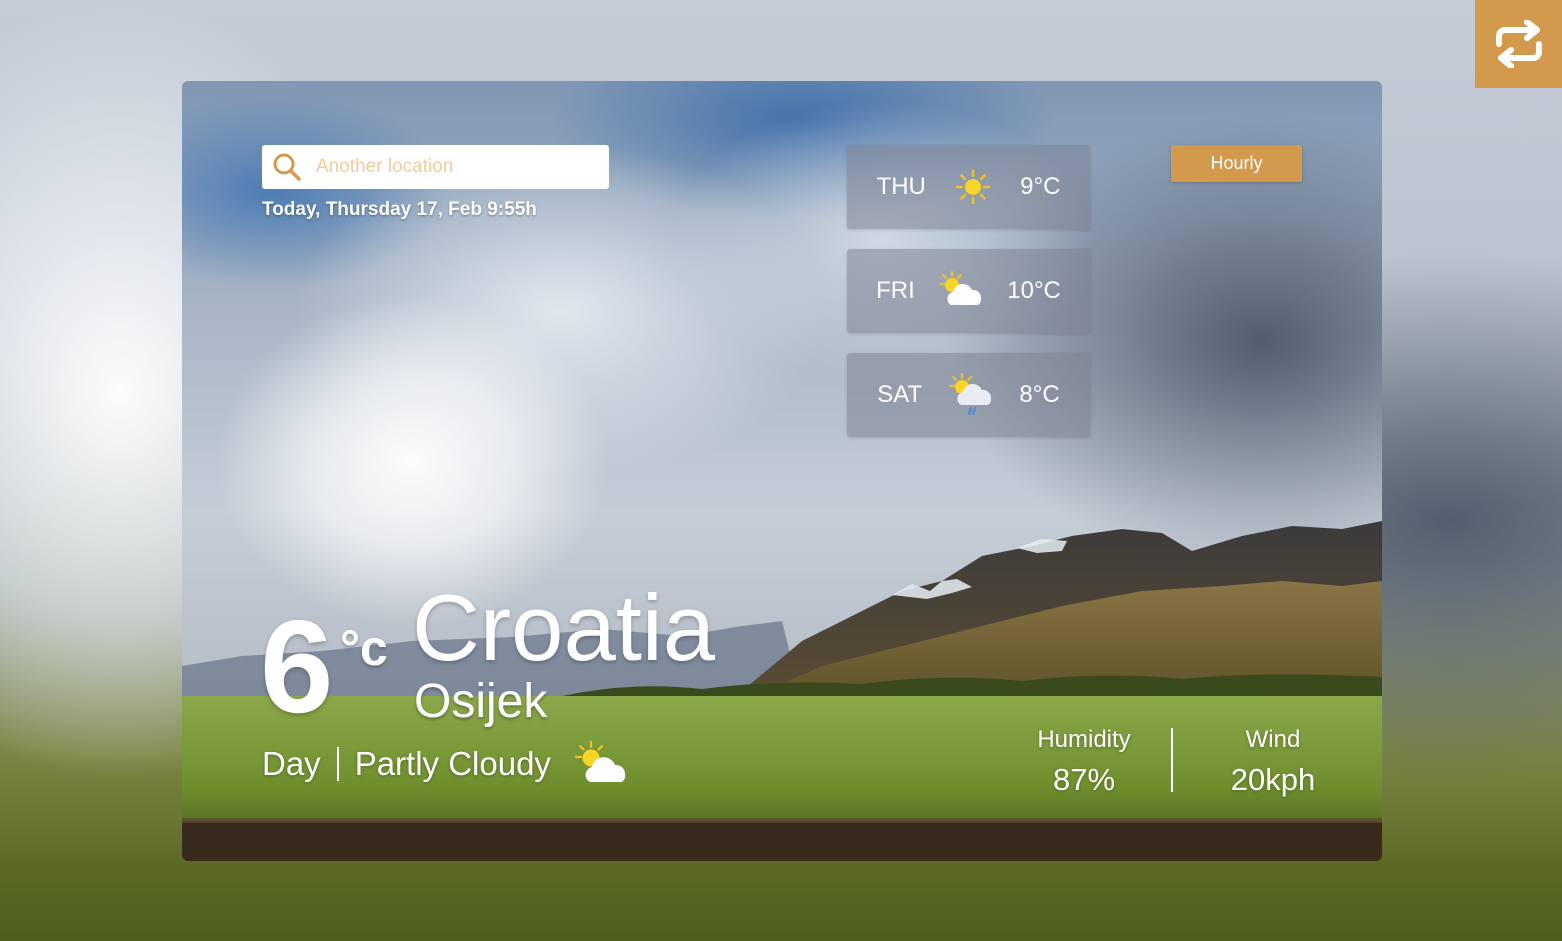 The width and height of the screenshot is (1562, 941). Describe the element at coordinates (1084, 739) in the screenshot. I see `humidity-label: Humidity` at that location.